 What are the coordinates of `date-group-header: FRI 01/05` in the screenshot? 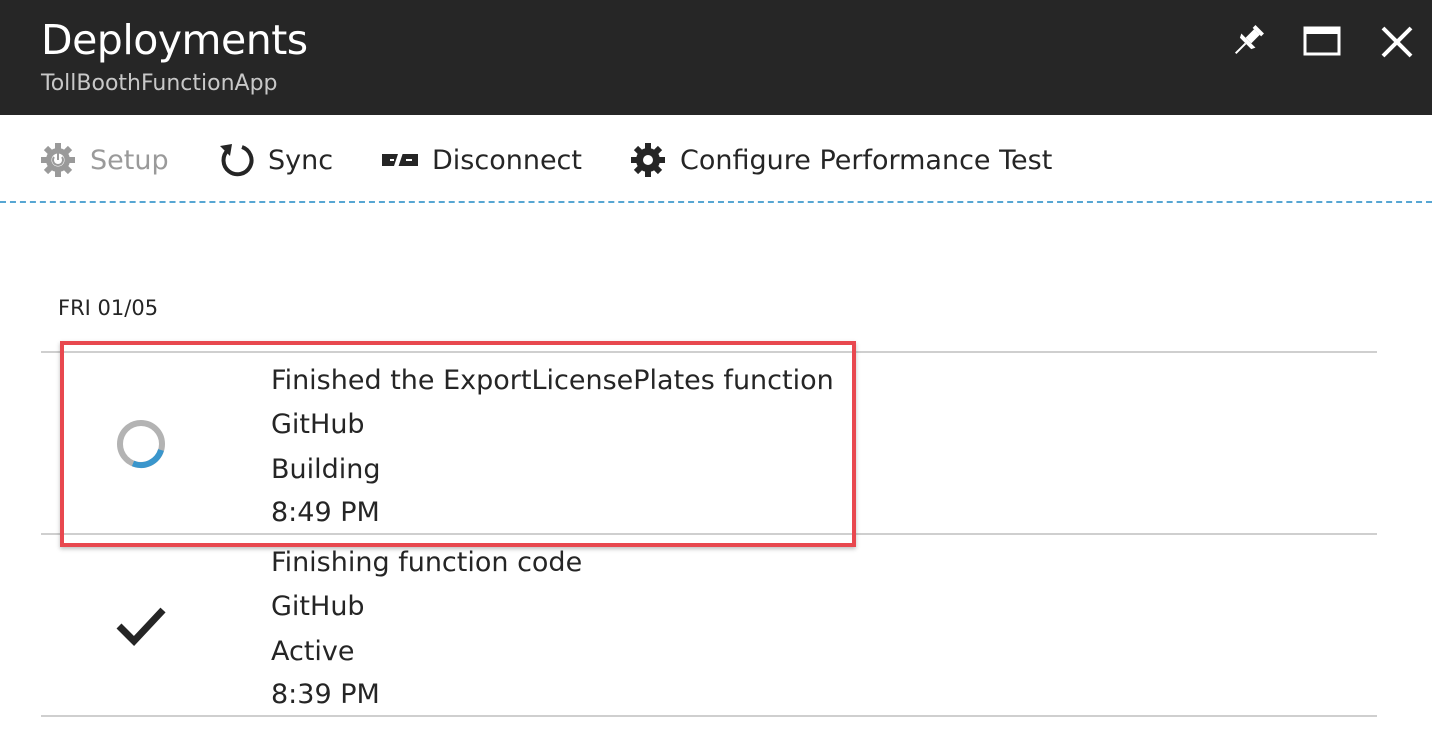 It's located at (108, 308).